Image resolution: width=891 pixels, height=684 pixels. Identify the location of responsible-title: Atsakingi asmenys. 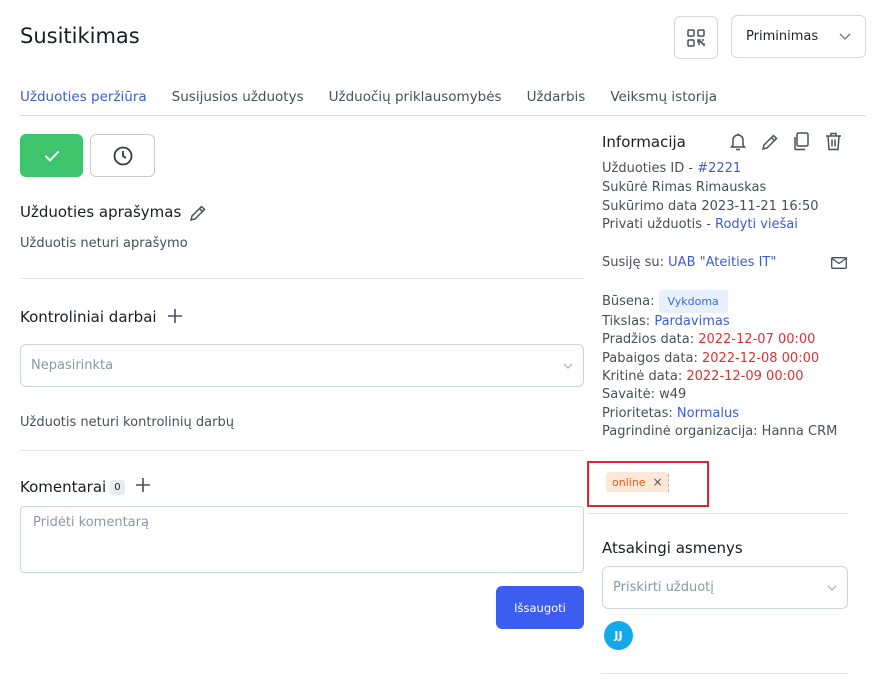
(672, 548).